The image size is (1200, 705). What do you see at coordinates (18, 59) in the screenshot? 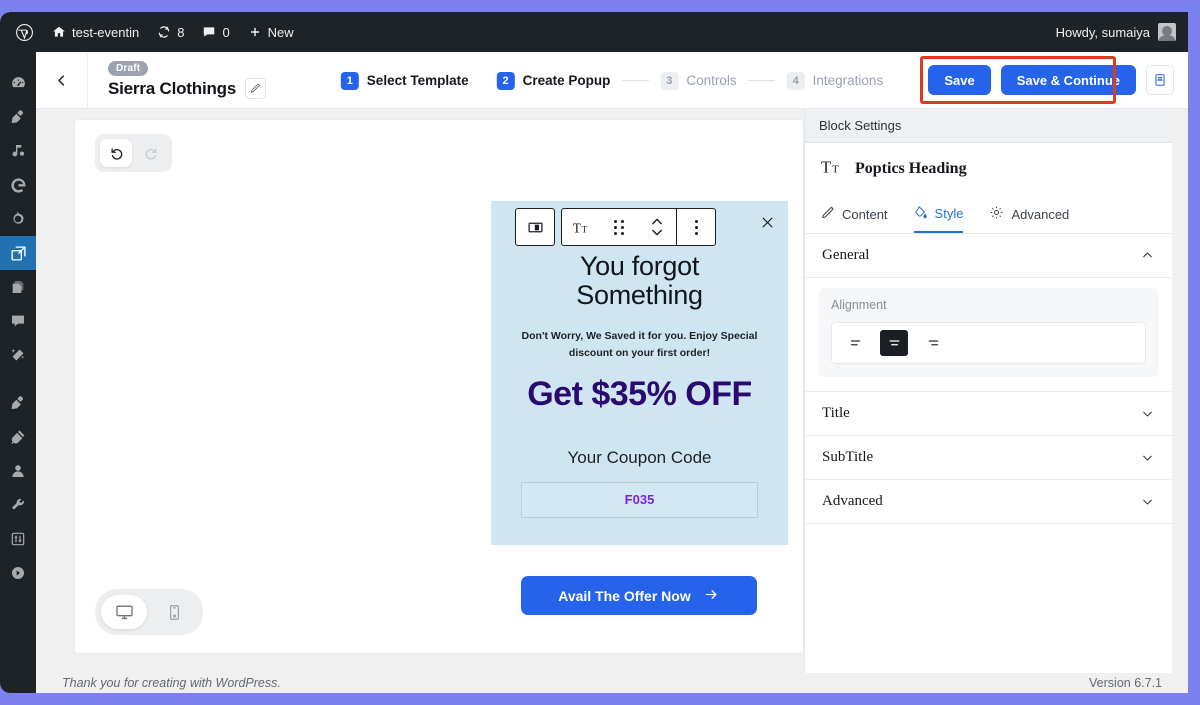
I see `menu-spacer` at bounding box center [18, 59].